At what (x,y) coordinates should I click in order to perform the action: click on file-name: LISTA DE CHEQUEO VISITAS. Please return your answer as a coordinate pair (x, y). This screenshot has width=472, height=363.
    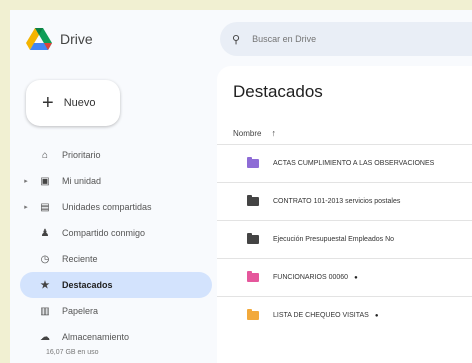
    Looking at the image, I should click on (321, 315).